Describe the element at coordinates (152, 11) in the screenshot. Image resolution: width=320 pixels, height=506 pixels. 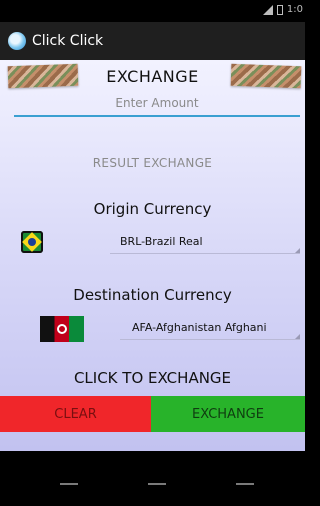
I see `status-bar: 1:0` at that location.